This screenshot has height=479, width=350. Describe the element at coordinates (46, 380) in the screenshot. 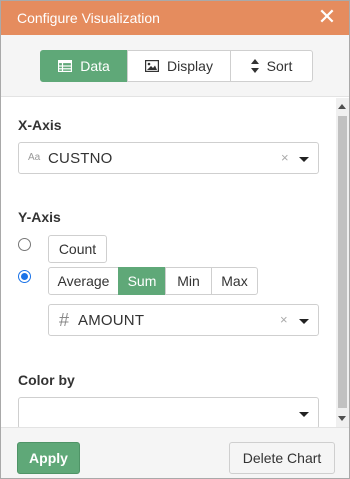

I see `color-by-label: Color by` at that location.